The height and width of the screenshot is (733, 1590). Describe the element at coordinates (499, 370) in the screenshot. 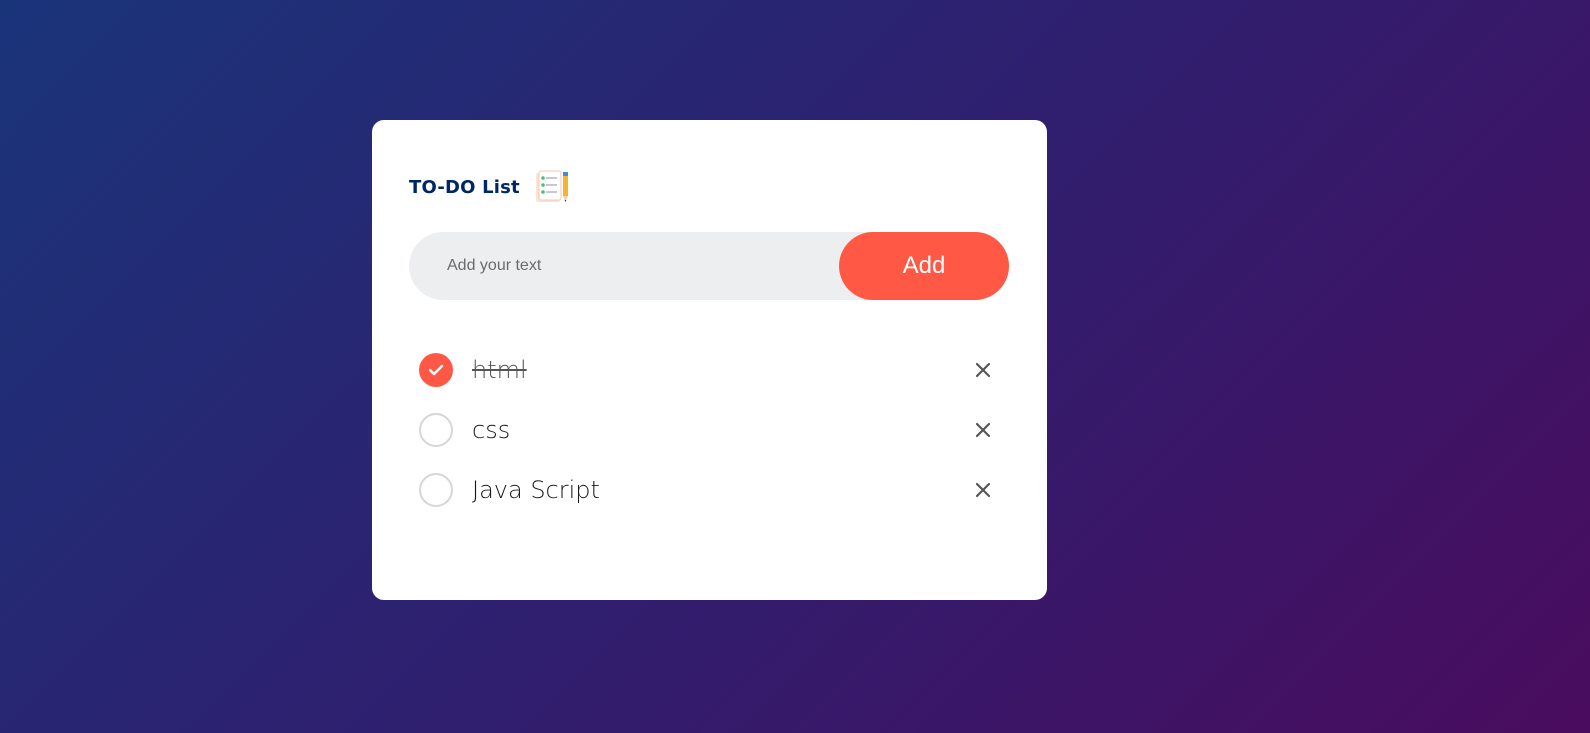

I see `task-text: html` at that location.